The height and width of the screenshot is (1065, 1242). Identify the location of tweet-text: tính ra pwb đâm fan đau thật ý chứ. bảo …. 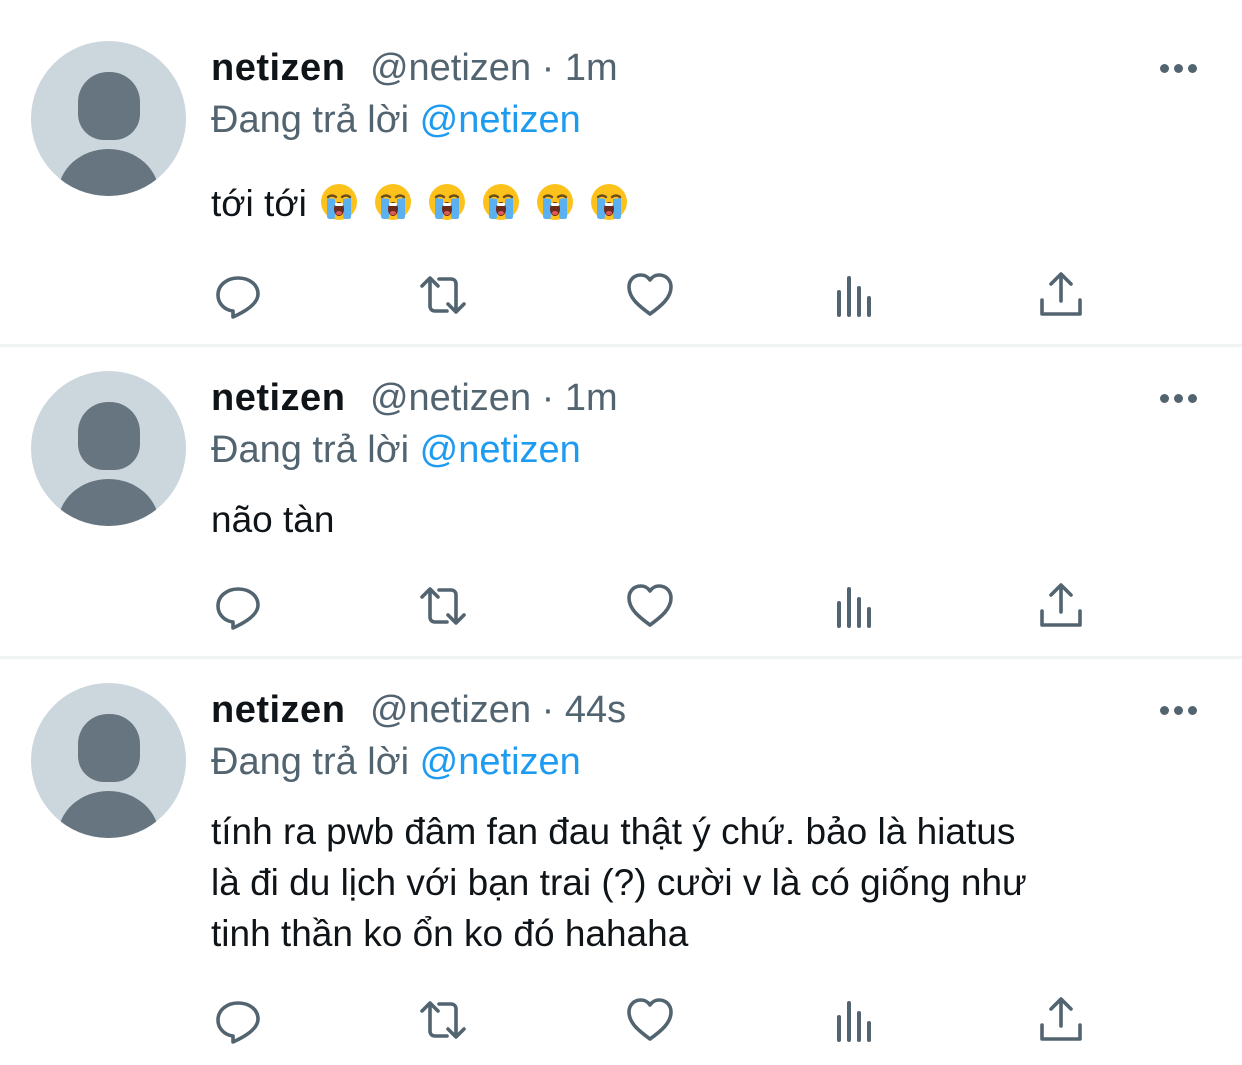
(706, 882).